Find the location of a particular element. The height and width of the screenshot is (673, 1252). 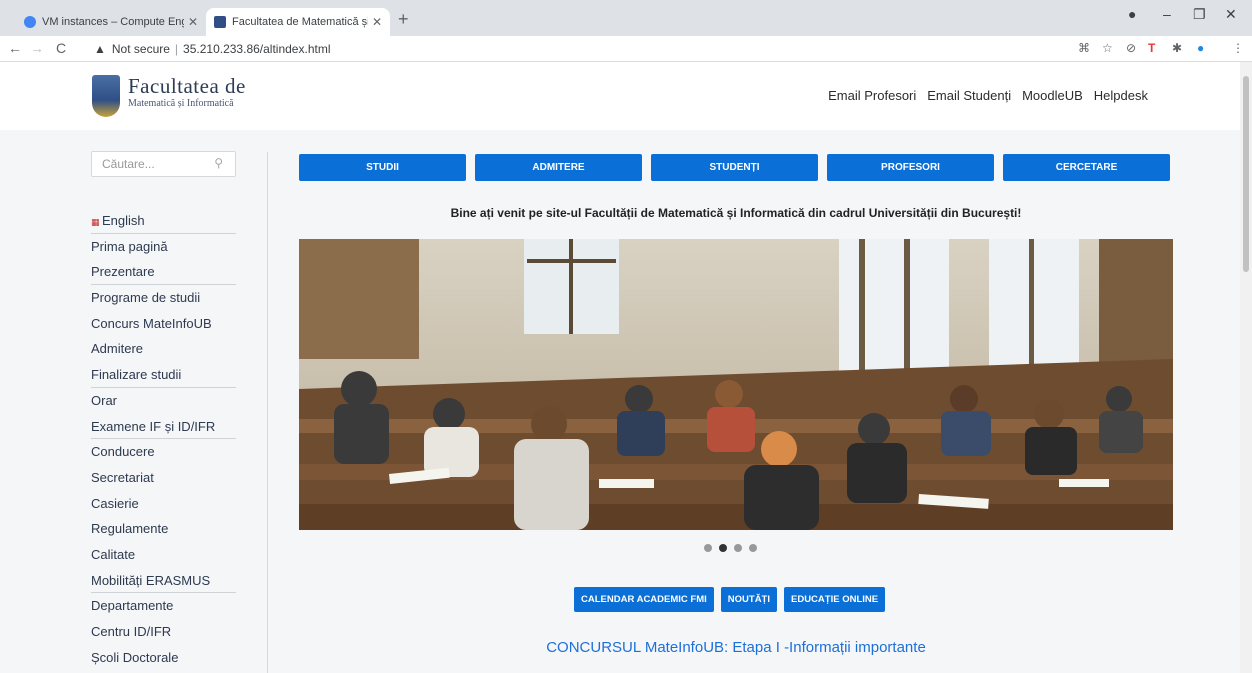

nav-studenti-button: STUDENȚI is located at coordinates (734, 167).